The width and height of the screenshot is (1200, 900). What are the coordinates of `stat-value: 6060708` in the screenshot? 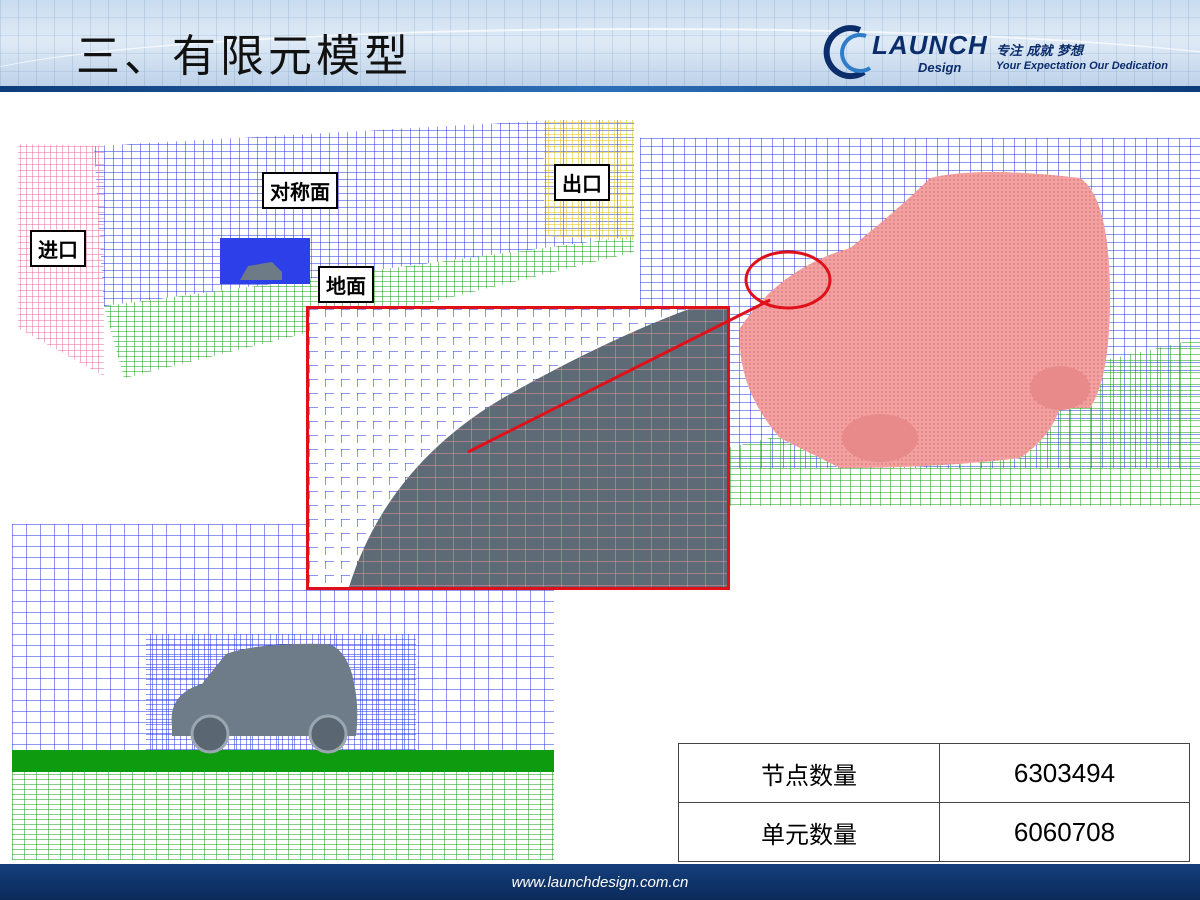 It's located at (1064, 832).